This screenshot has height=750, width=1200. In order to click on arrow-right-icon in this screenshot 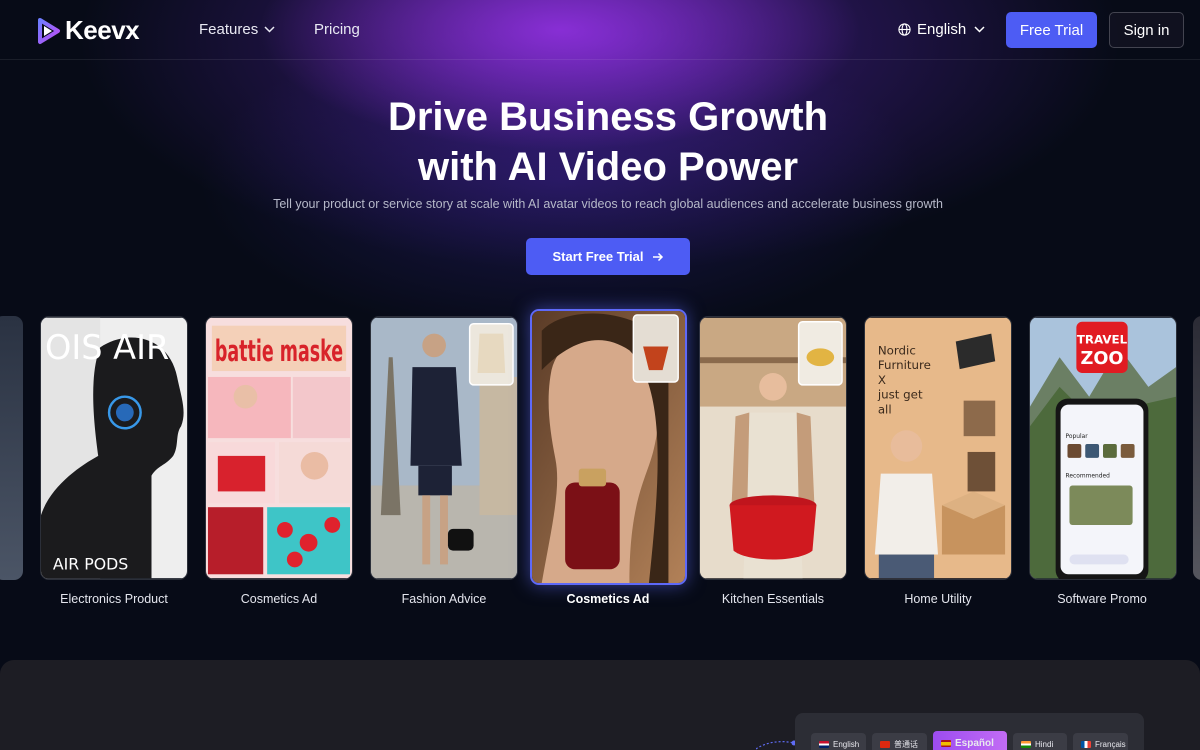, I will do `click(657, 256)`.